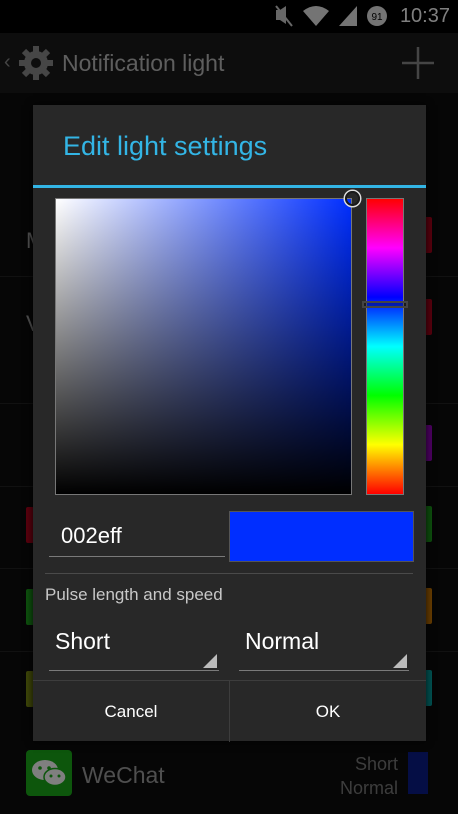 The height and width of the screenshot is (814, 458). I want to click on pulse-speed-dropdown: Normal, so click(324, 645).